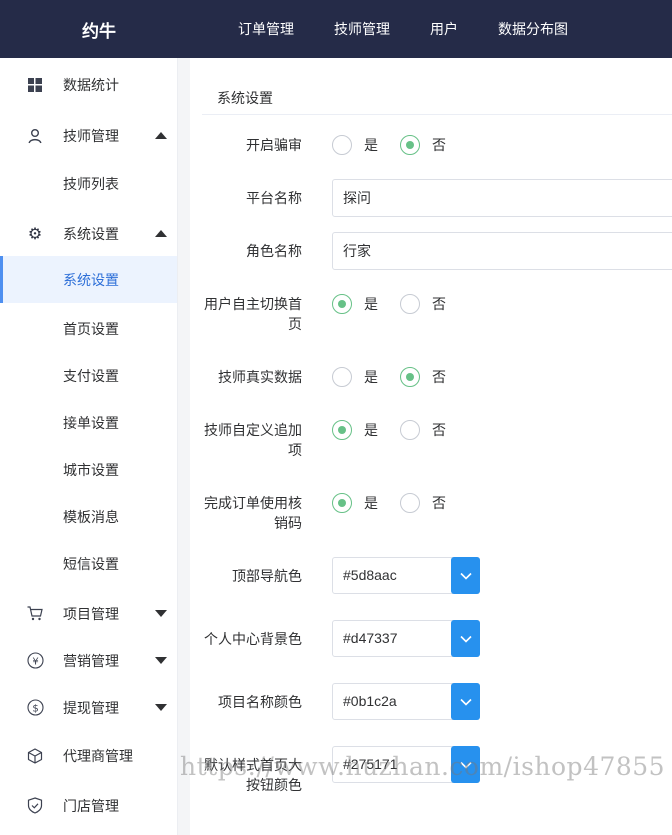 The height and width of the screenshot is (835, 672). Describe the element at coordinates (99, 29) in the screenshot. I see `app-logo: 约牛` at that location.